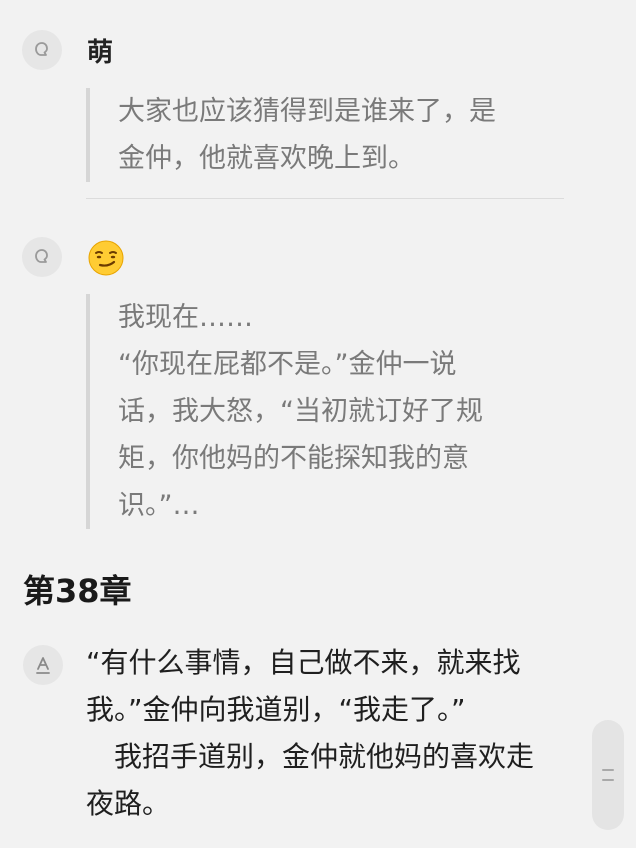  I want to click on quoted-comment: 大家也应该猜得到是谁来了，是 金仲，他就喜欢晚上到。, so click(322, 135).